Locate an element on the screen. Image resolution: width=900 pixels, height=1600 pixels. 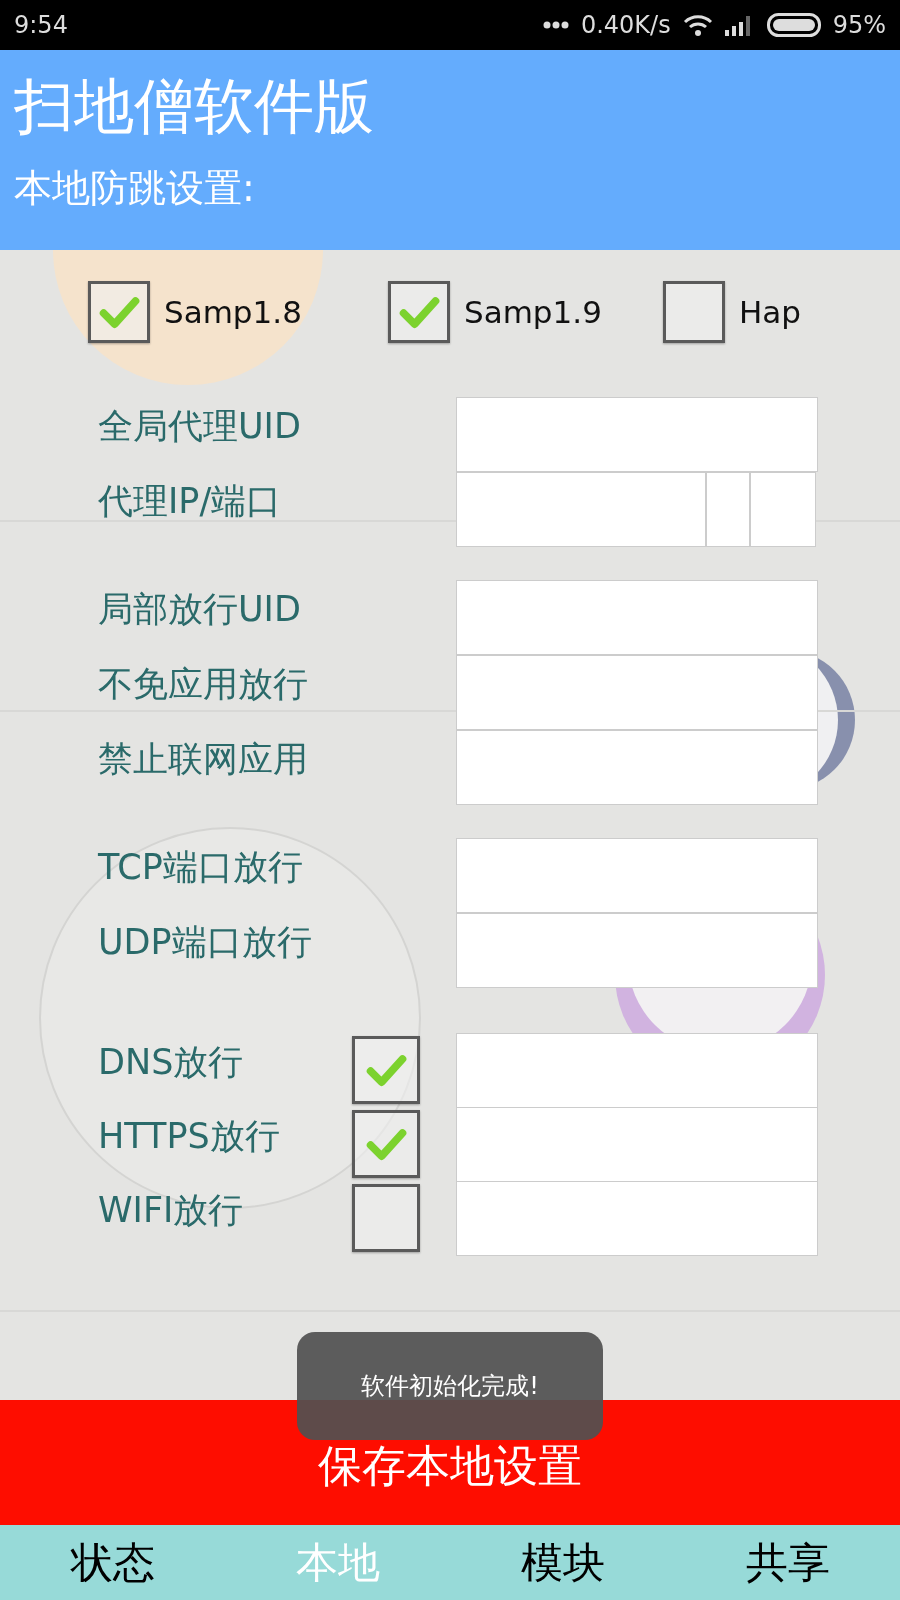
clock: 9:54 is located at coordinates (41, 25).